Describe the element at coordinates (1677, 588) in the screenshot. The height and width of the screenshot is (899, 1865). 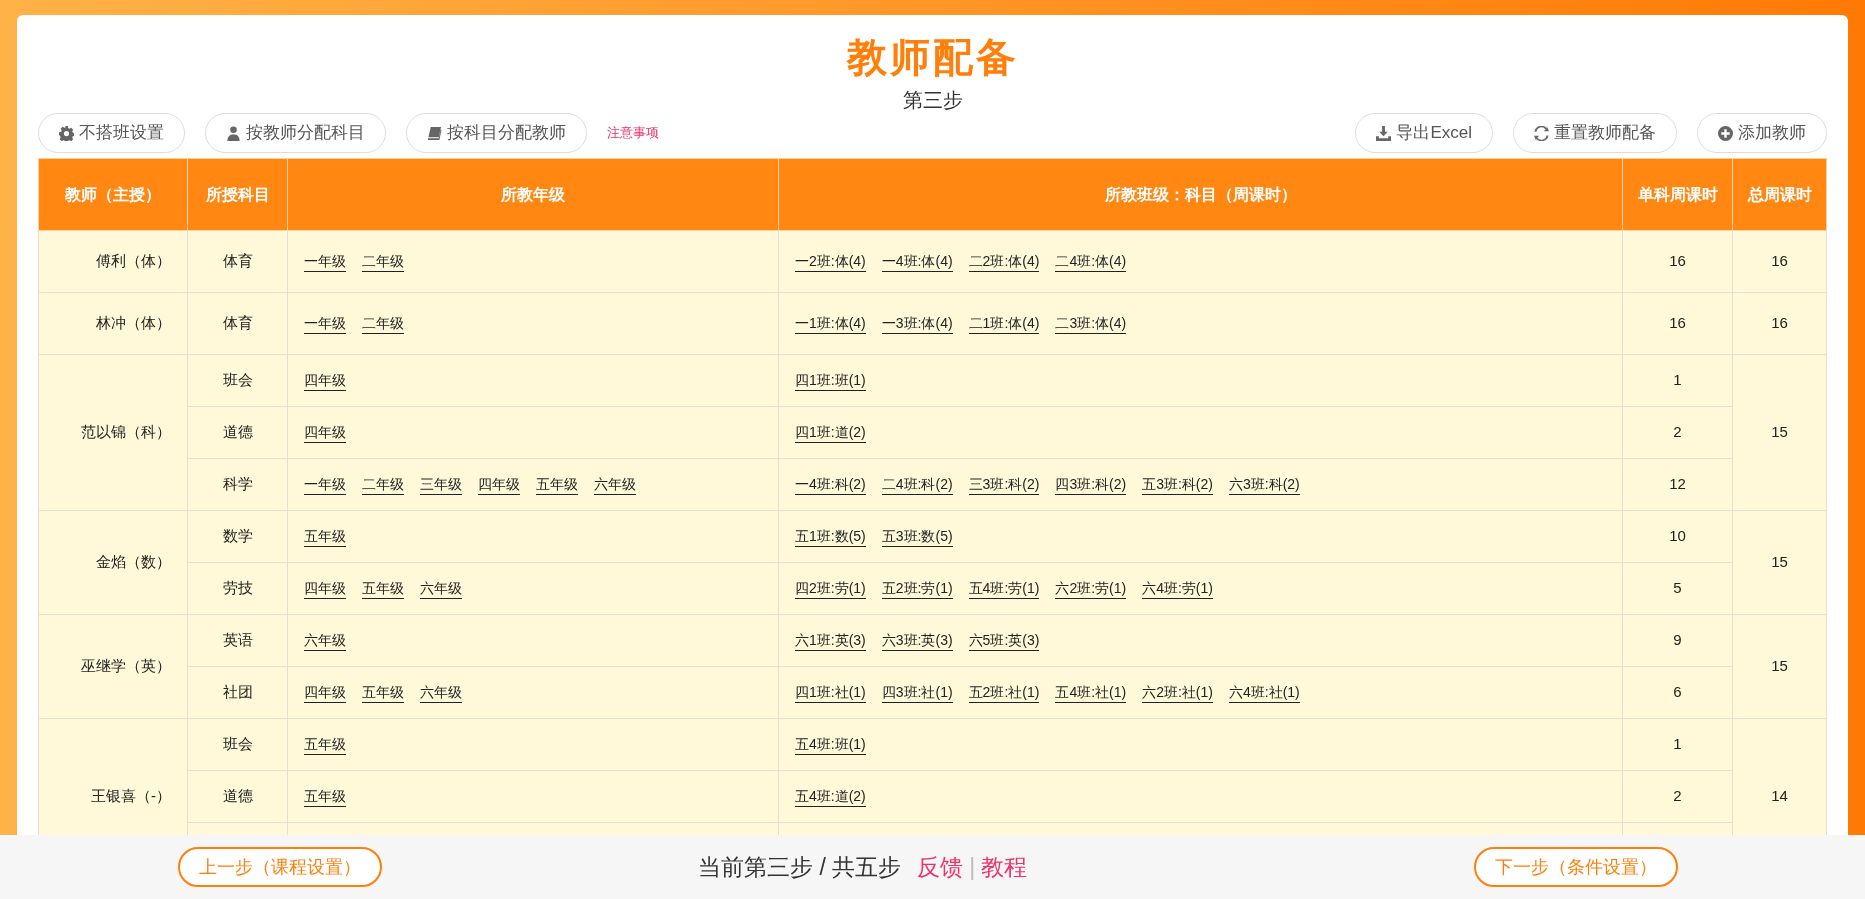
I see `weekly-hours-cell: 5` at that location.